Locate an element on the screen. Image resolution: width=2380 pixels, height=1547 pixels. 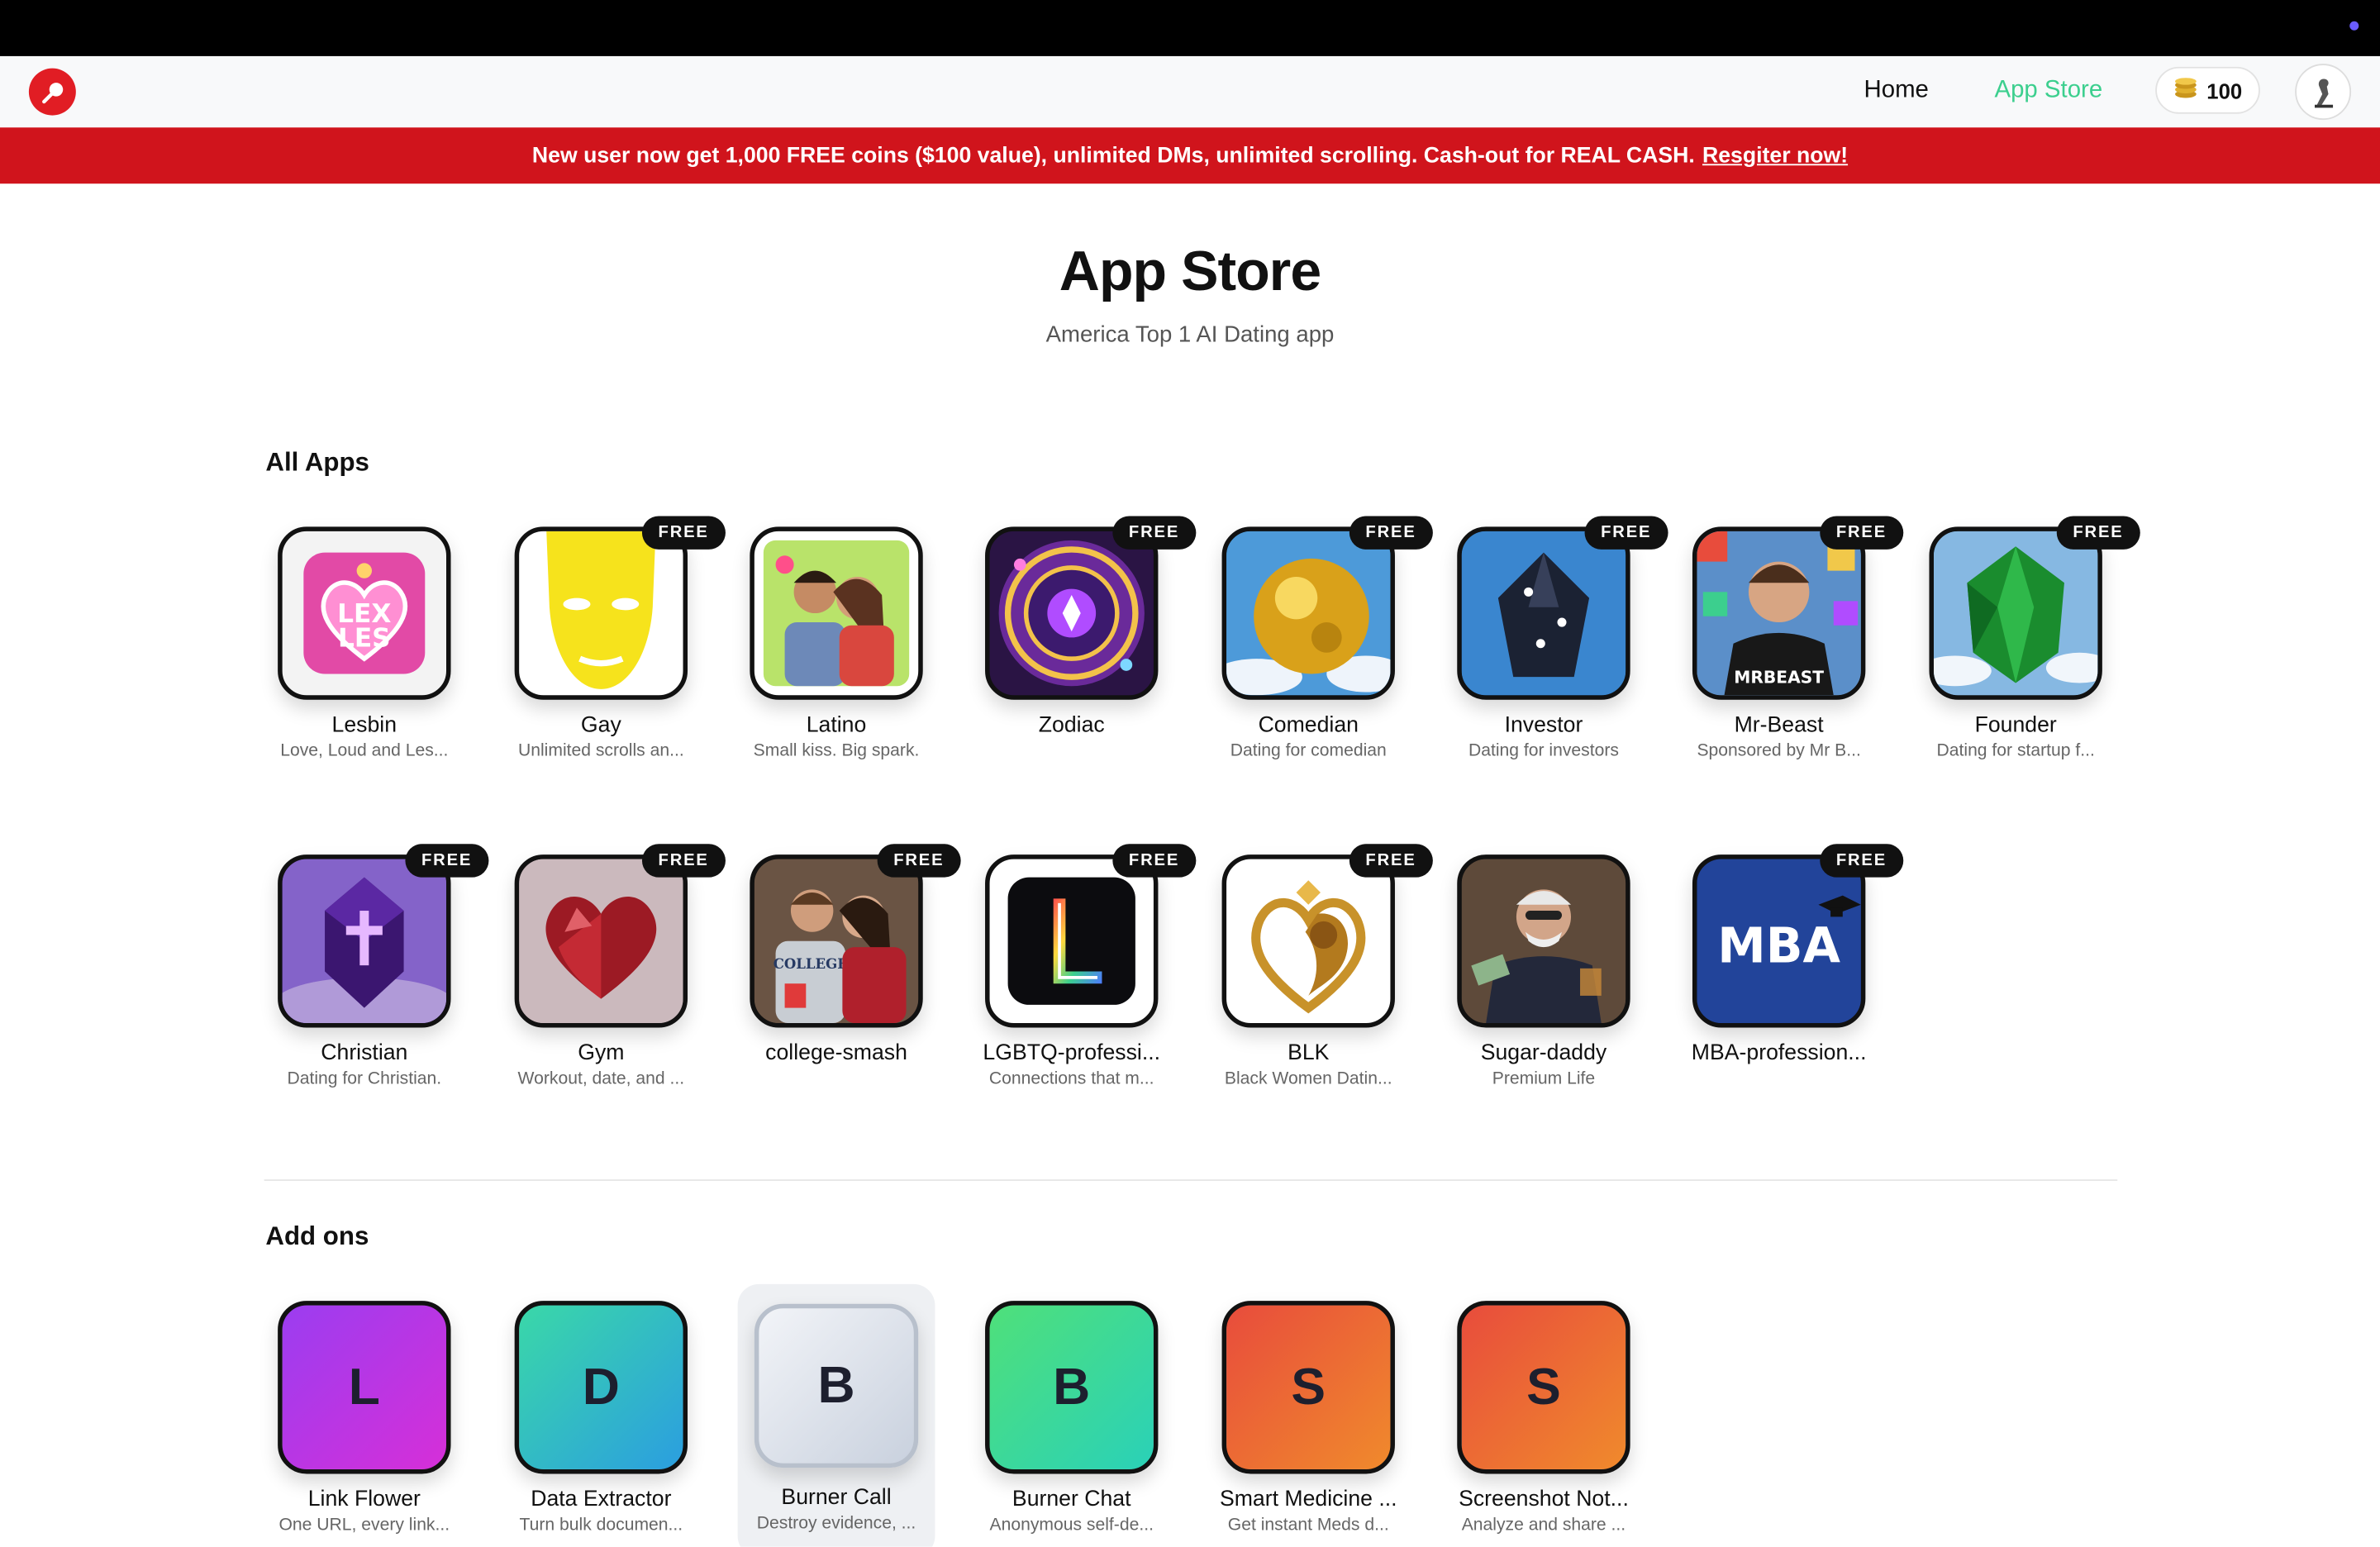
app-desc: Dating for Christian. is located at coordinates (364, 1078).